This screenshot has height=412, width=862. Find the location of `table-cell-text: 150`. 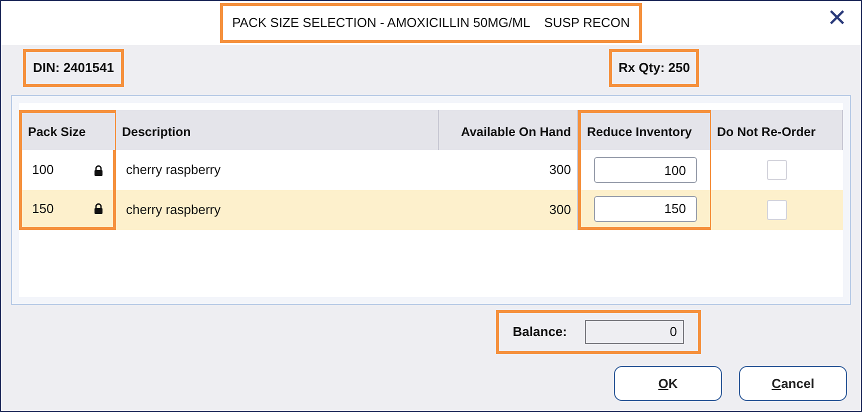

table-cell-text: 150 is located at coordinates (43, 209).